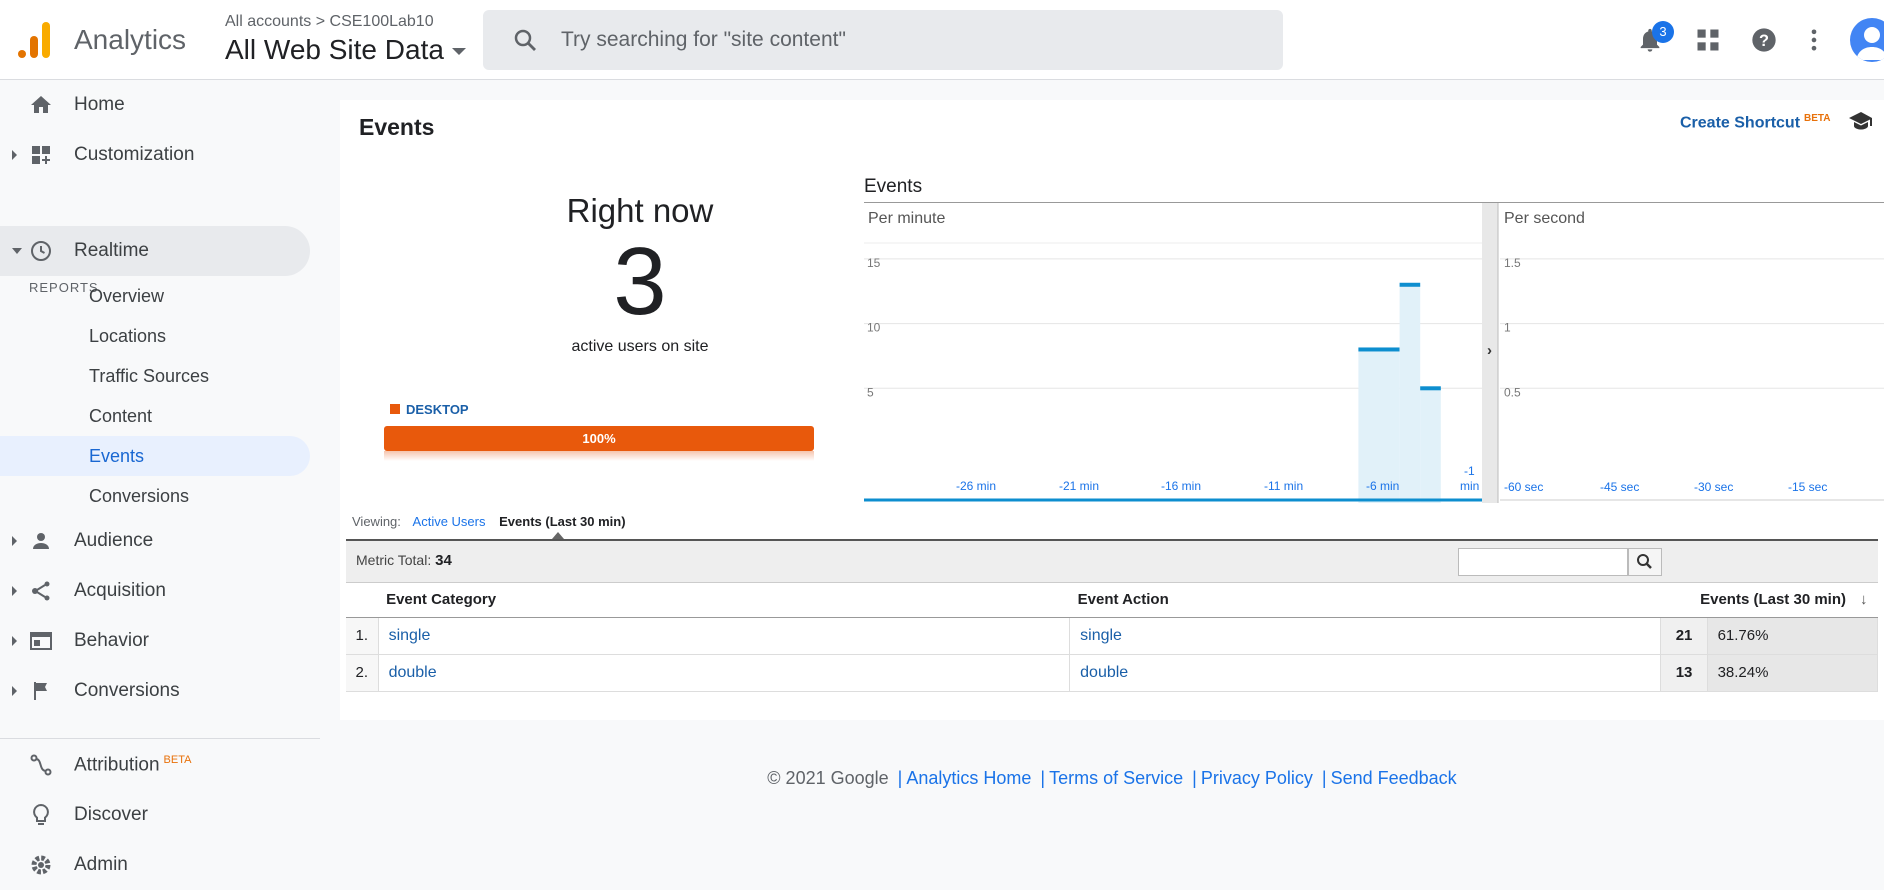 Image resolution: width=1884 pixels, height=890 pixels. Describe the element at coordinates (160, 738) in the screenshot. I see `sidebar-divider` at that location.